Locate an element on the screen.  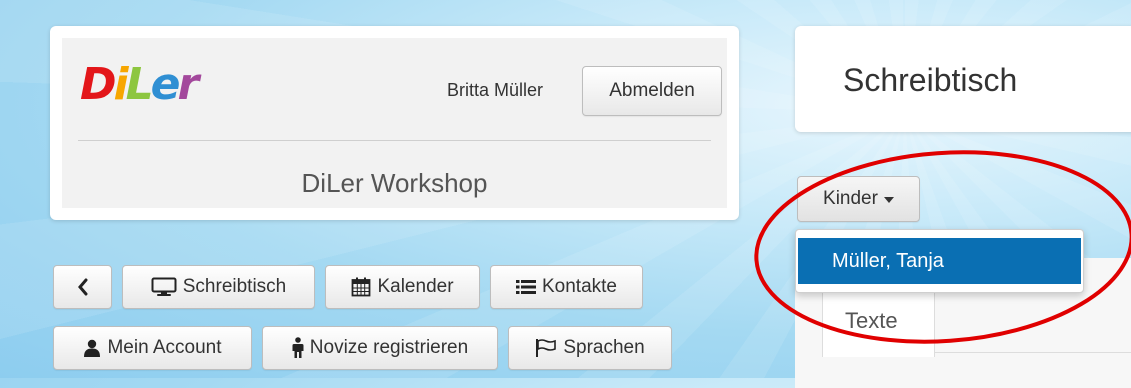
desk-header-card: Schreibtisch is located at coordinates (963, 79).